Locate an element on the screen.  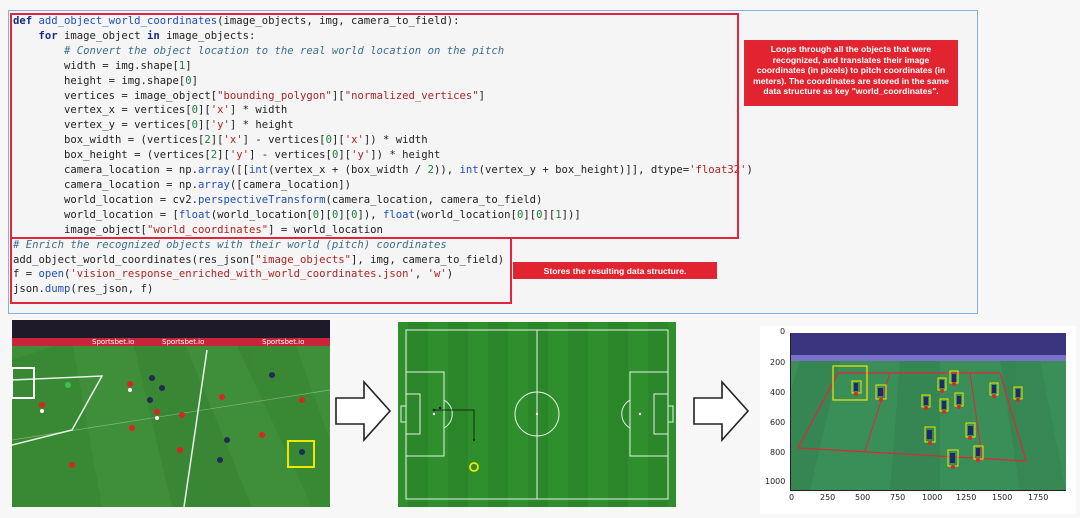
x-tick-label: 1000 is located at coordinates (932, 497).